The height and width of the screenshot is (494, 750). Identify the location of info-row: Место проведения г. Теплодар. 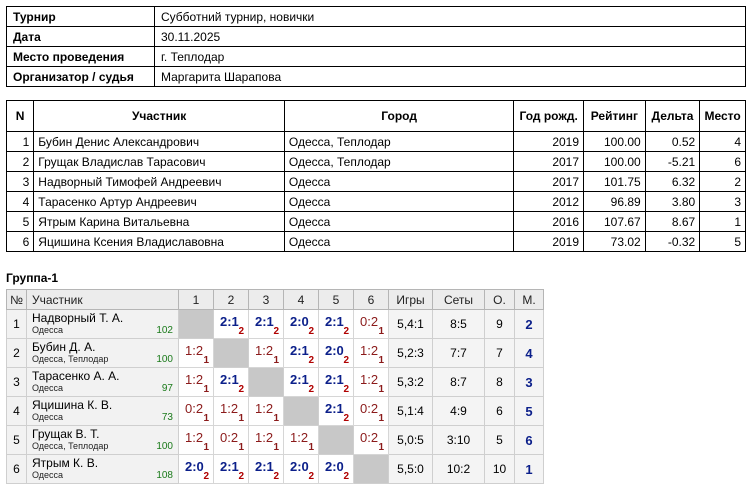
(376, 56).